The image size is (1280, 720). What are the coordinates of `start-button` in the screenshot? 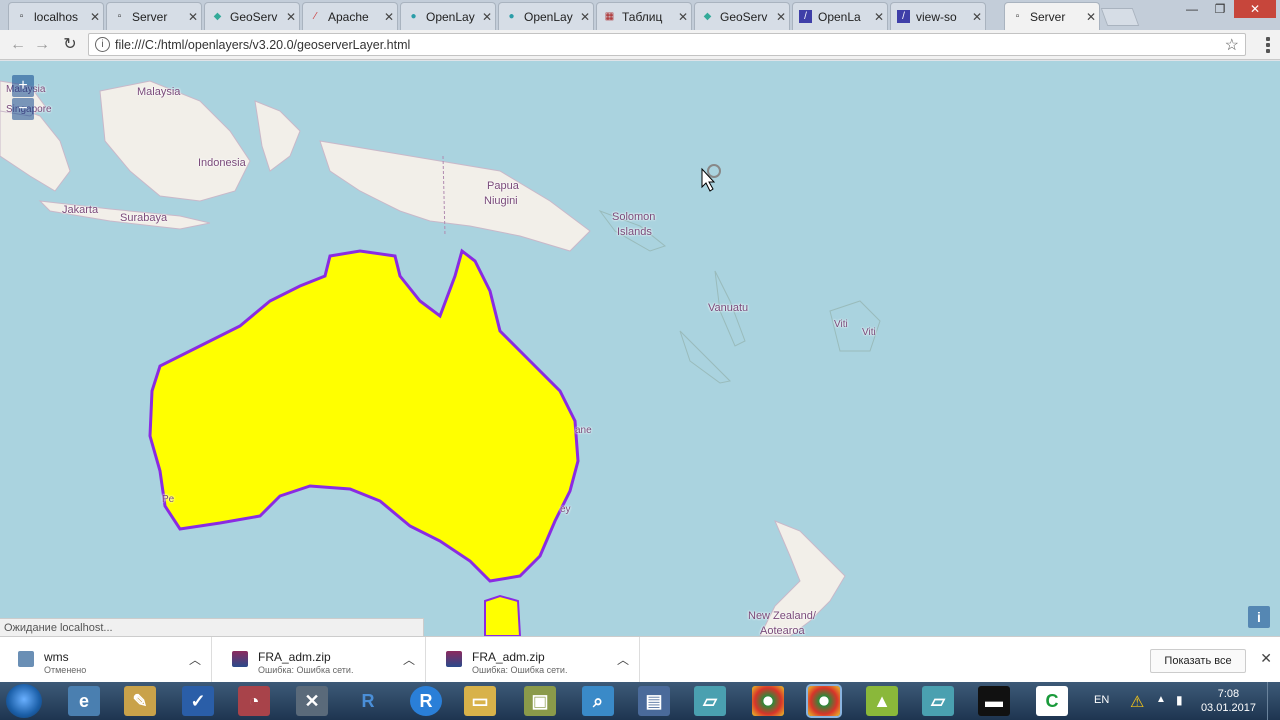 It's located at (24, 701).